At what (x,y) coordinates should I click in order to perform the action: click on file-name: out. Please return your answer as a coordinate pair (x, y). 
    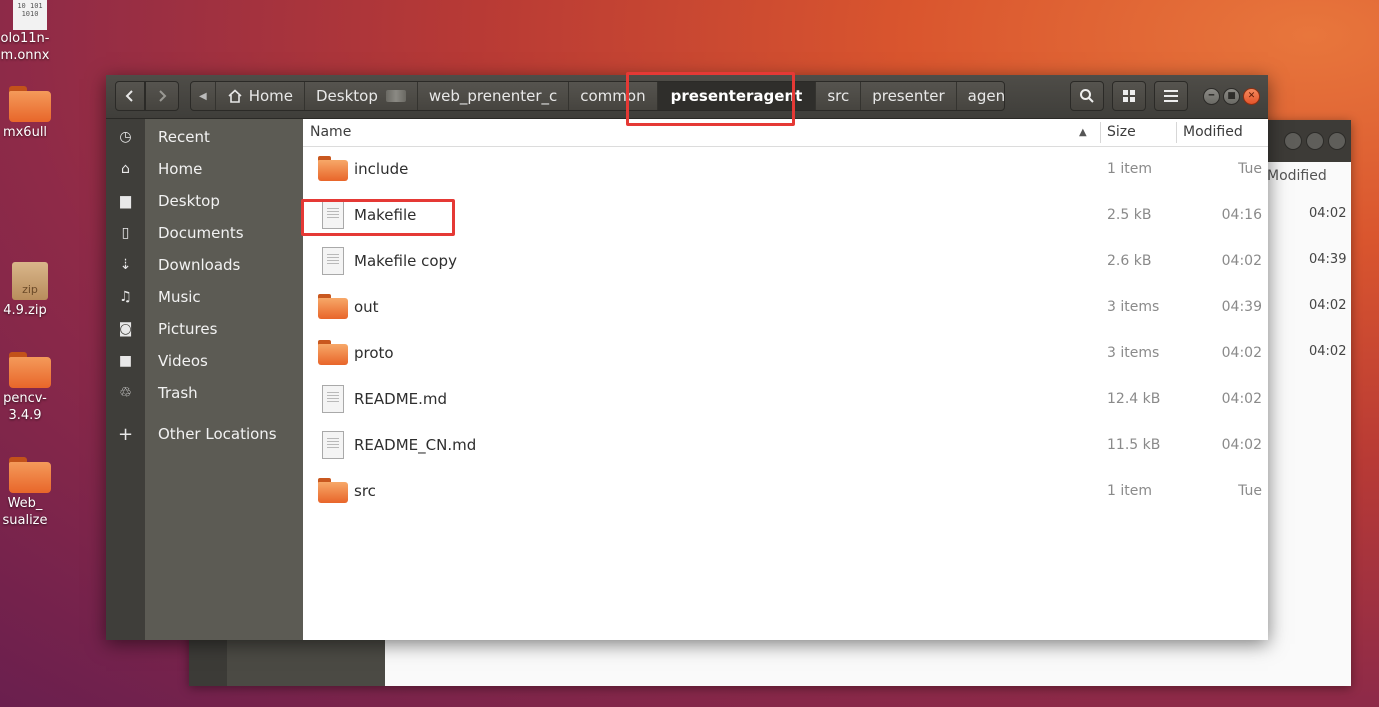
    Looking at the image, I should click on (366, 307).